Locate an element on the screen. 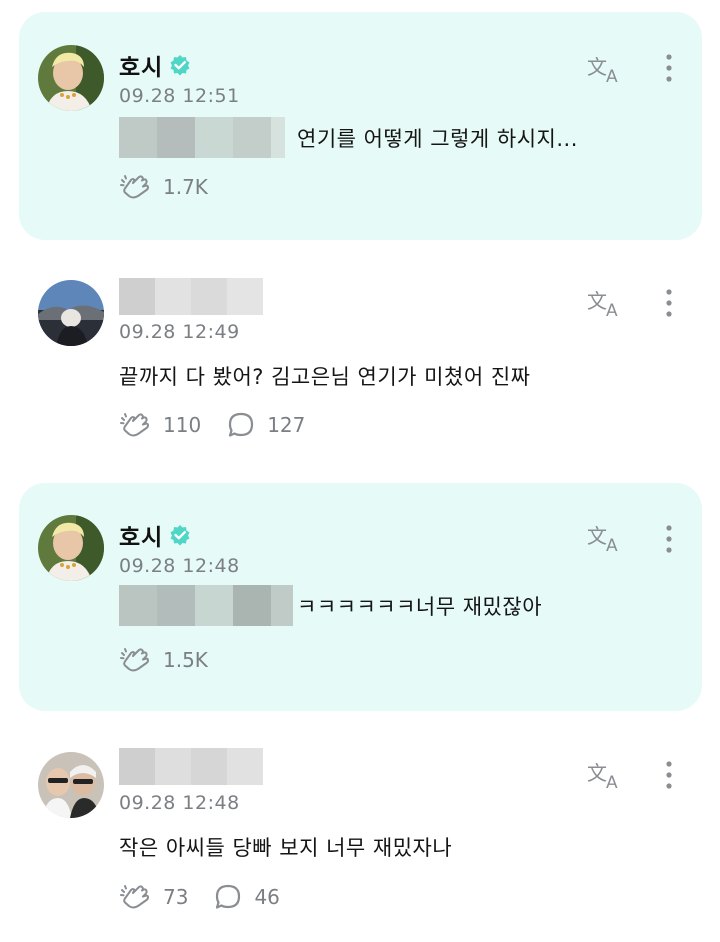  like-button: 1.5K is located at coordinates (163, 660).